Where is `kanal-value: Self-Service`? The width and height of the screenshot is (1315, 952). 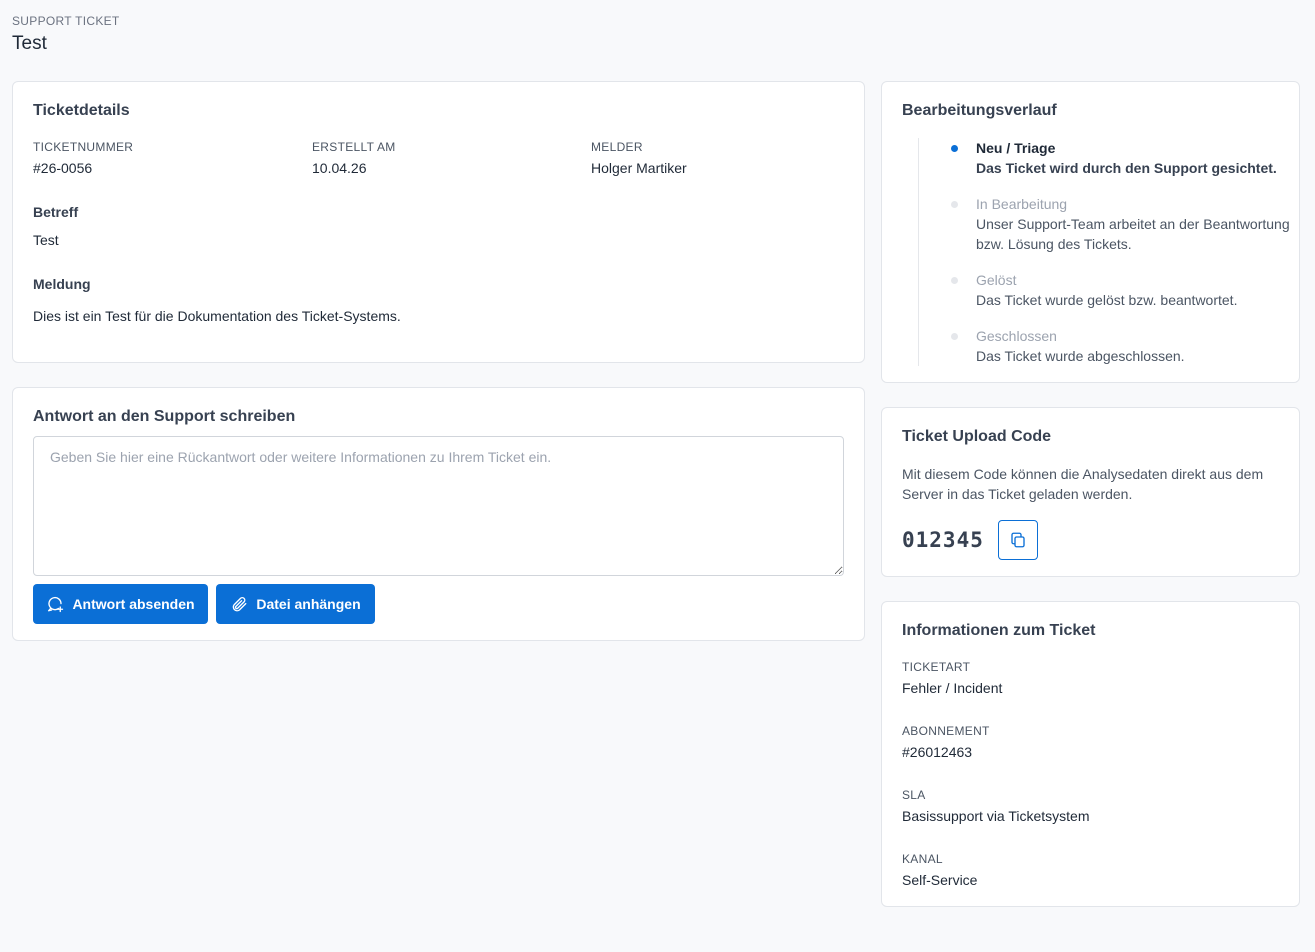
kanal-value: Self-Service is located at coordinates (940, 880).